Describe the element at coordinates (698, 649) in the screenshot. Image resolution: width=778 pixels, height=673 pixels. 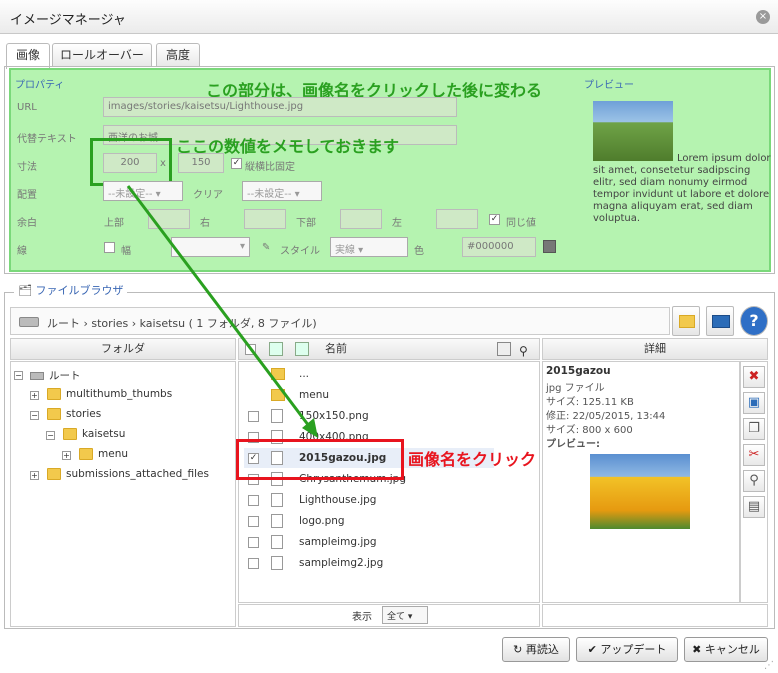
I see `cancel-icon: ✖` at that location.